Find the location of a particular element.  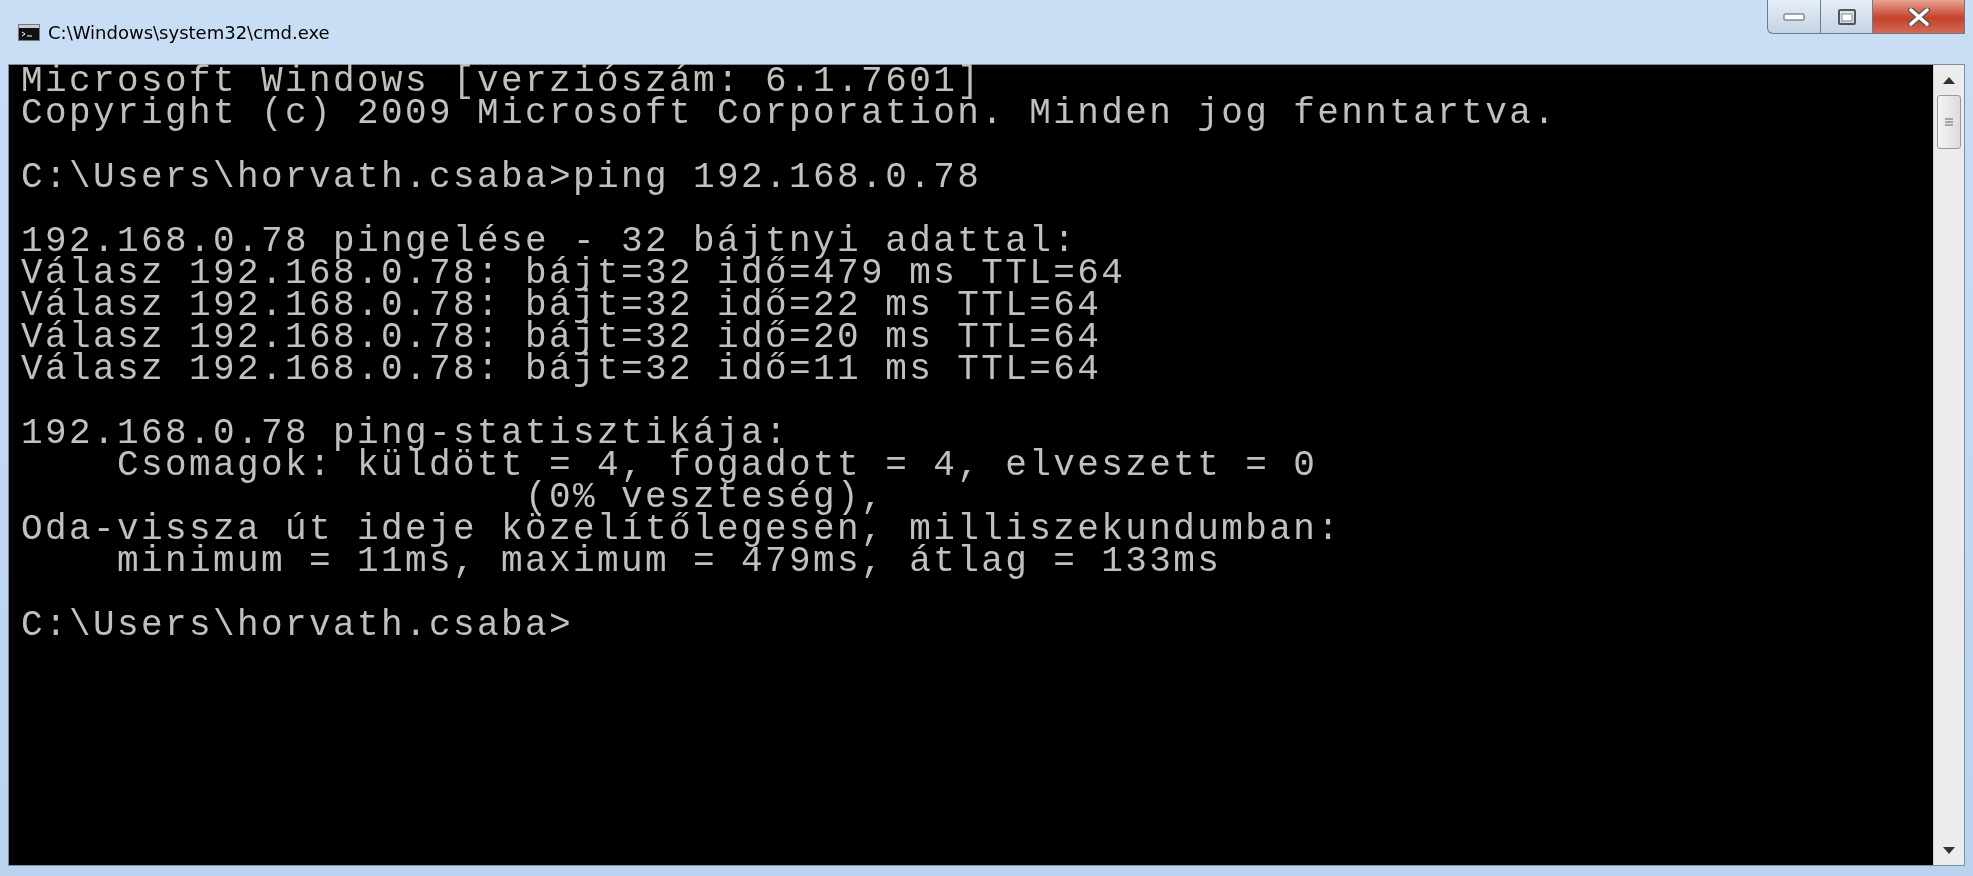

maximize-button is located at coordinates (1847, 17).